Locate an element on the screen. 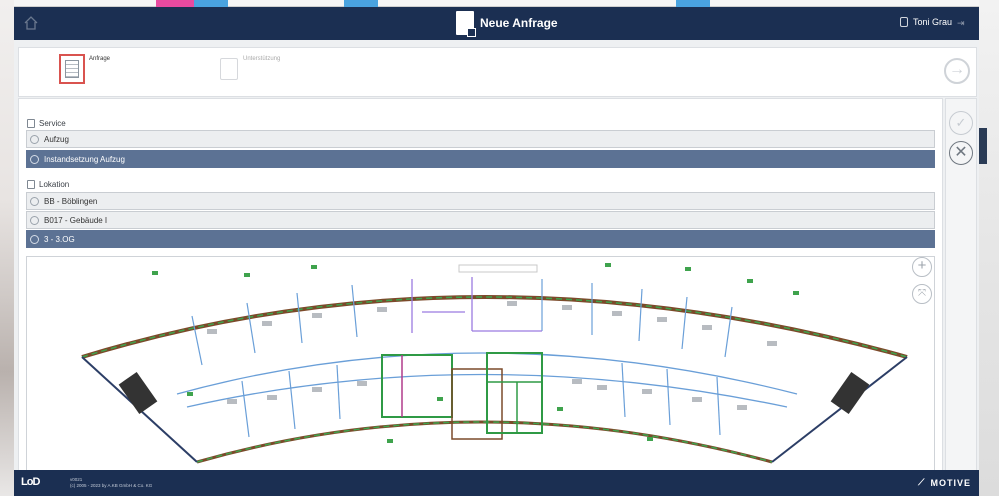 This screenshot has height=496, width=999. service-option-selected: Instandsetzung Aufzug is located at coordinates (480, 159).